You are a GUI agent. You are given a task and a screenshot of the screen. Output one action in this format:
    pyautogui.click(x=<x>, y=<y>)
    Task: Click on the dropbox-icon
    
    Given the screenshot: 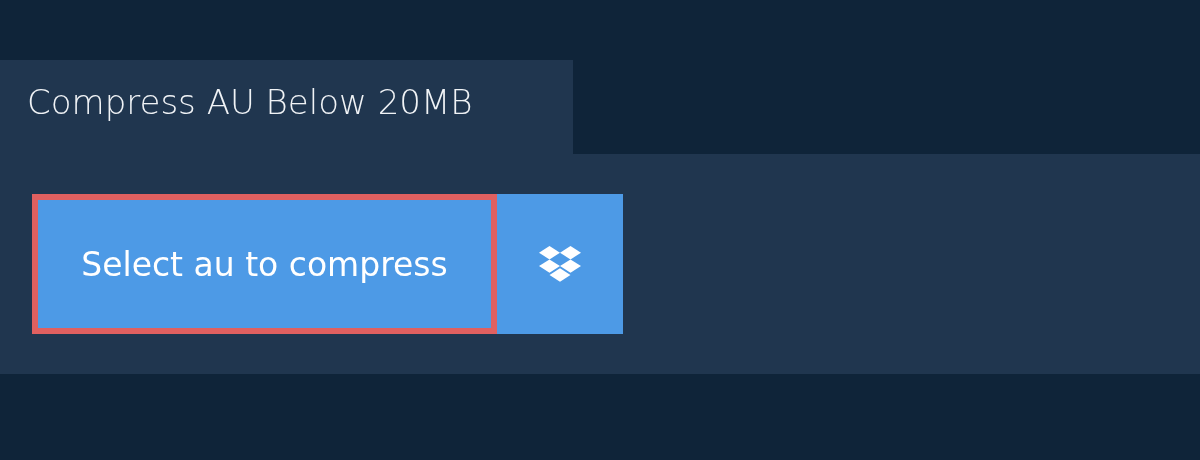 What is the action you would take?
    pyautogui.click(x=560, y=264)
    